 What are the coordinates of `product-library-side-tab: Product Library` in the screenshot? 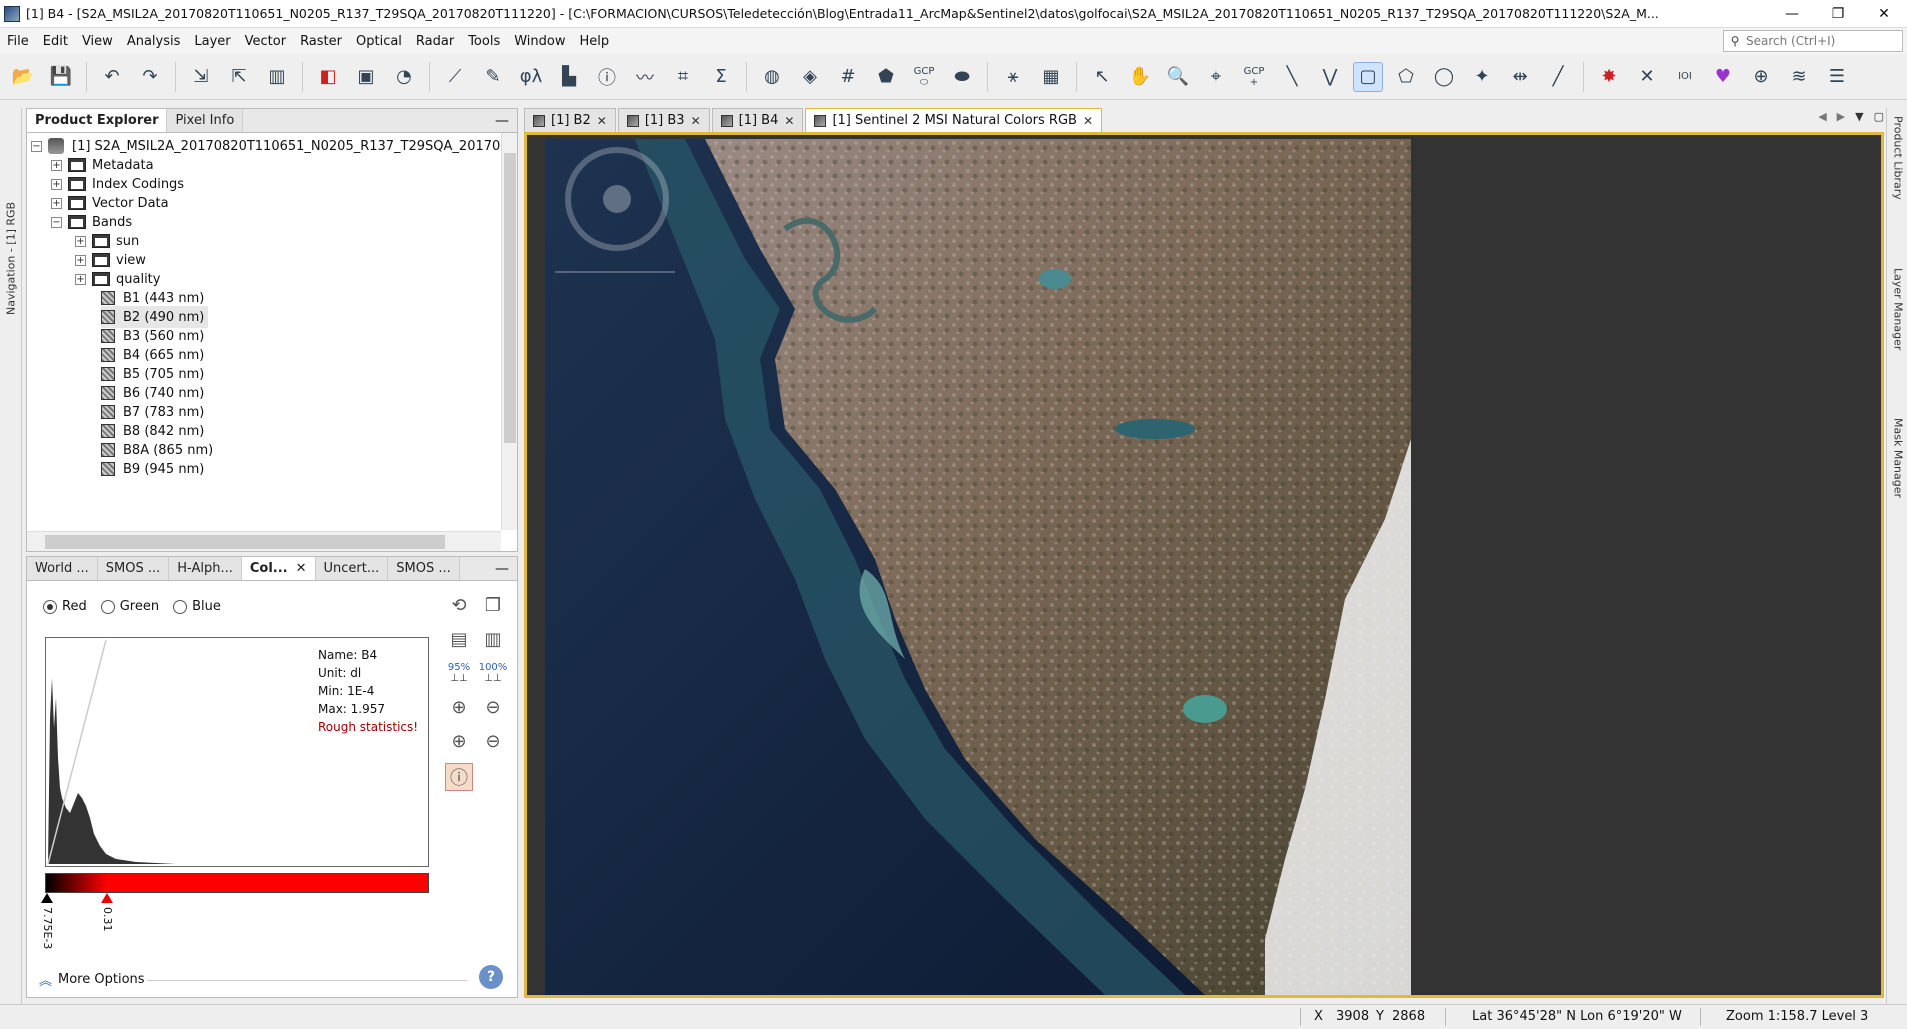 It's located at (1898, 176).